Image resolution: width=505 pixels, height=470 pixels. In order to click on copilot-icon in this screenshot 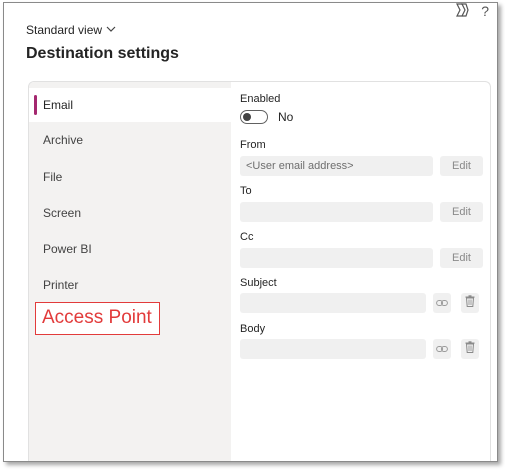, I will do `click(461, 11)`.